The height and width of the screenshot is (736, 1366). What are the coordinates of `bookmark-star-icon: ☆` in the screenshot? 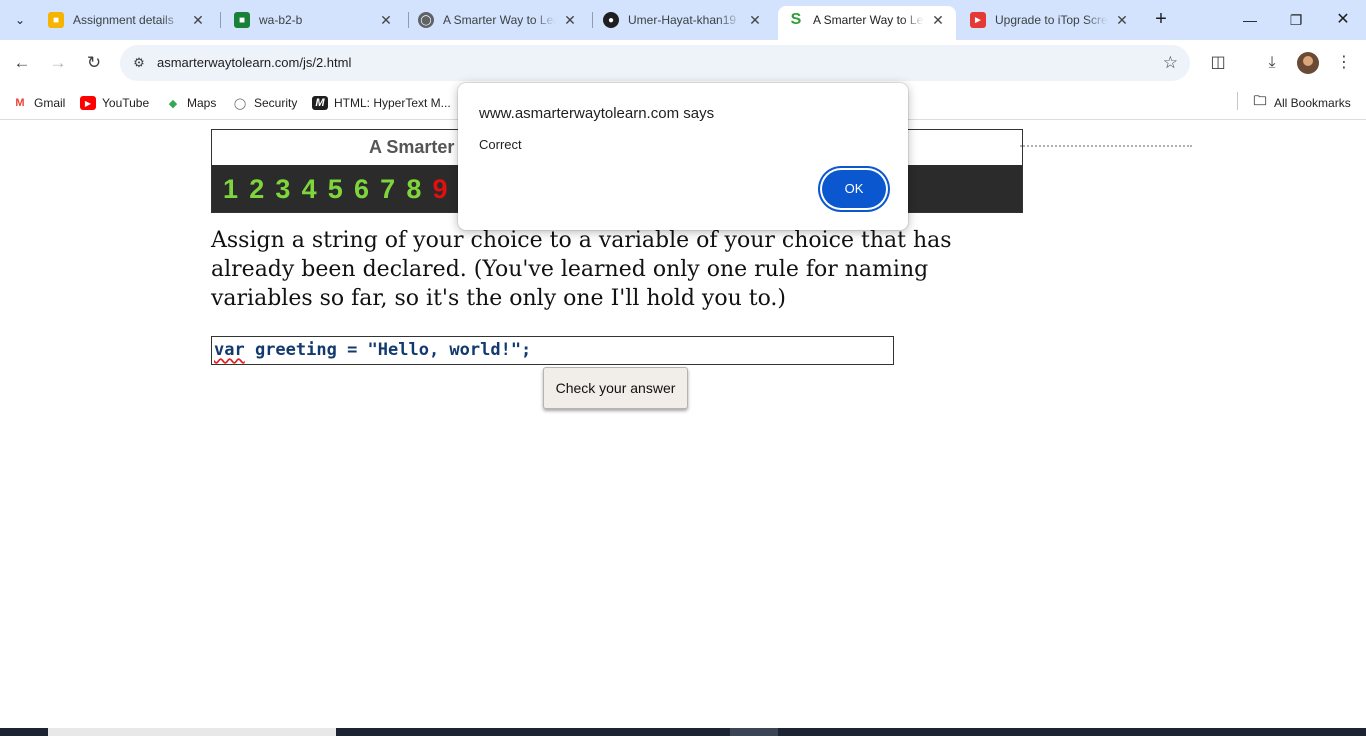 It's located at (1170, 63).